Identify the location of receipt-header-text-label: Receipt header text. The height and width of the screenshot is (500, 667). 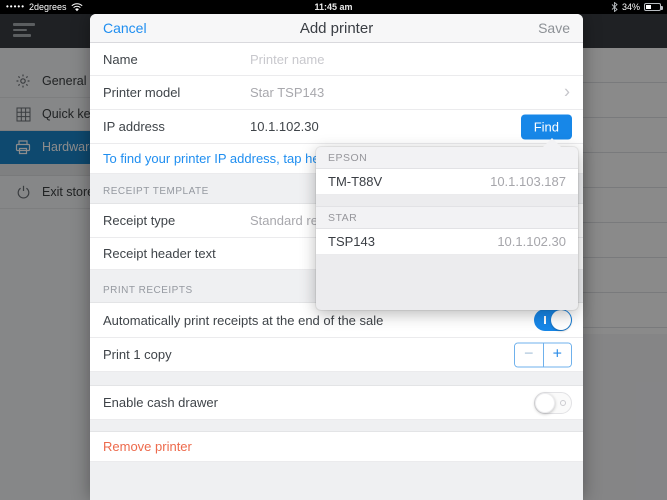
(159, 253).